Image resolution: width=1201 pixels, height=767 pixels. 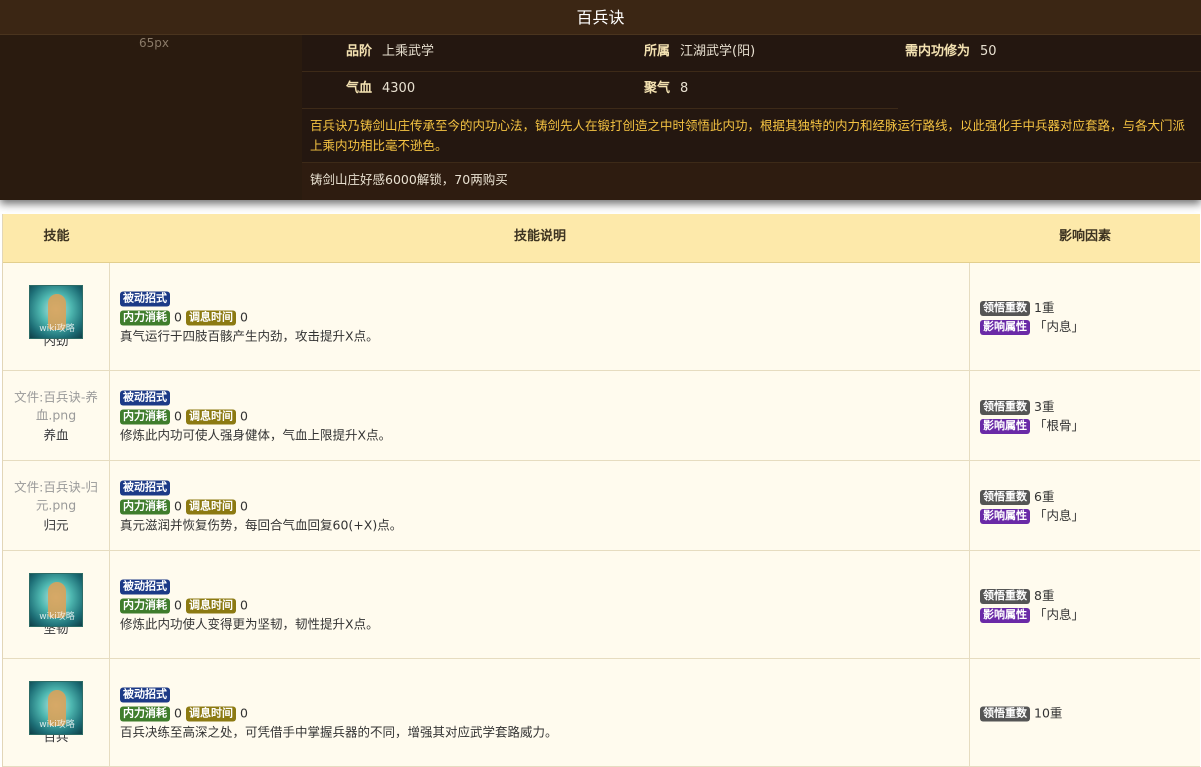 What do you see at coordinates (56, 523) in the screenshot?
I see `skill-name: 归元` at bounding box center [56, 523].